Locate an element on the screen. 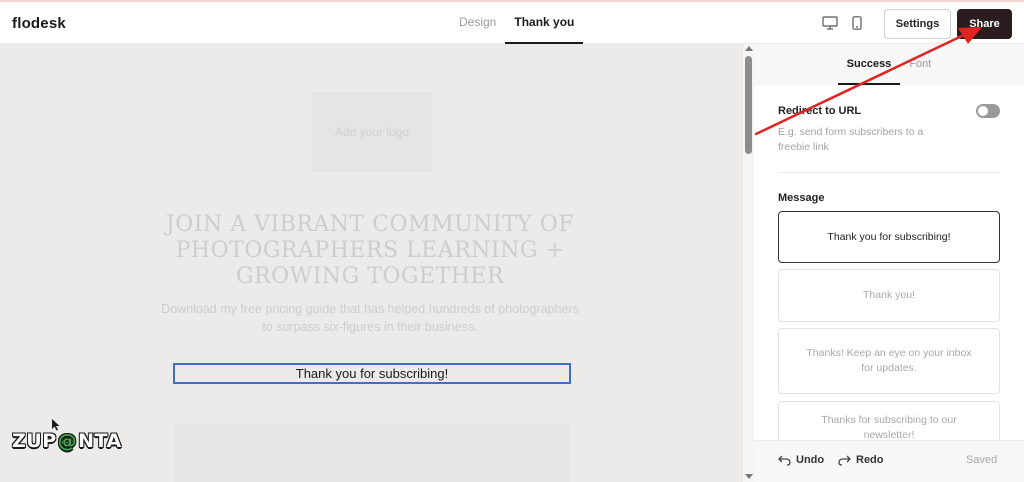 The height and width of the screenshot is (482, 1024). top-bar: flodesk Design Thank you Settings Share is located at coordinates (512, 22).